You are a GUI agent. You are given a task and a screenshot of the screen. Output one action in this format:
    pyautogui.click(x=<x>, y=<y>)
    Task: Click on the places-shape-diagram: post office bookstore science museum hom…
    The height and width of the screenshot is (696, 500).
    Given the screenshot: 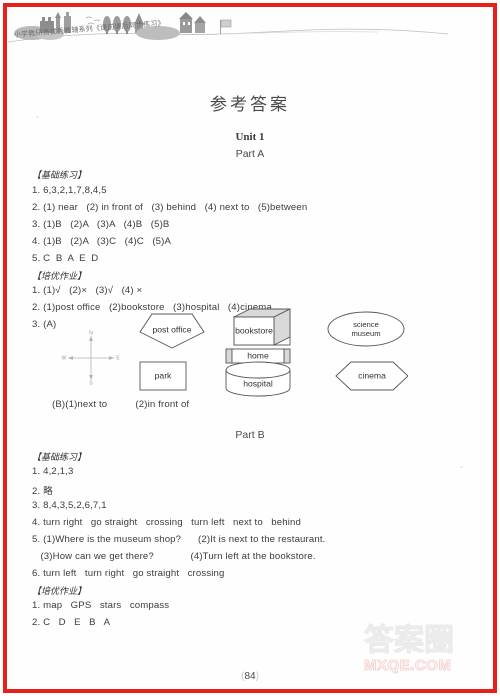 What is the action you would take?
    pyautogui.click(x=258, y=352)
    